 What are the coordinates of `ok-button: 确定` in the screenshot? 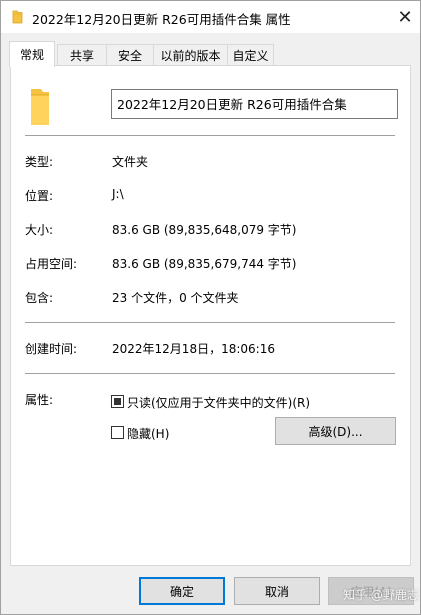 It's located at (182, 591).